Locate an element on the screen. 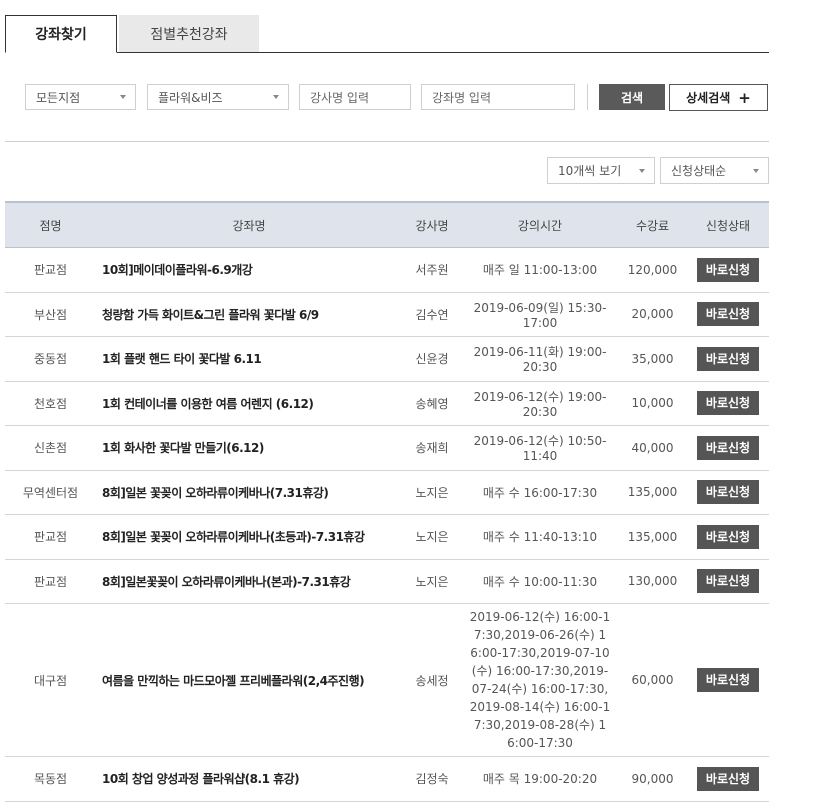 The height and width of the screenshot is (802, 817). course-title-link: 8회]일본 꽃꽂이 오하라류이케바나(7.31휴강) is located at coordinates (249, 492).